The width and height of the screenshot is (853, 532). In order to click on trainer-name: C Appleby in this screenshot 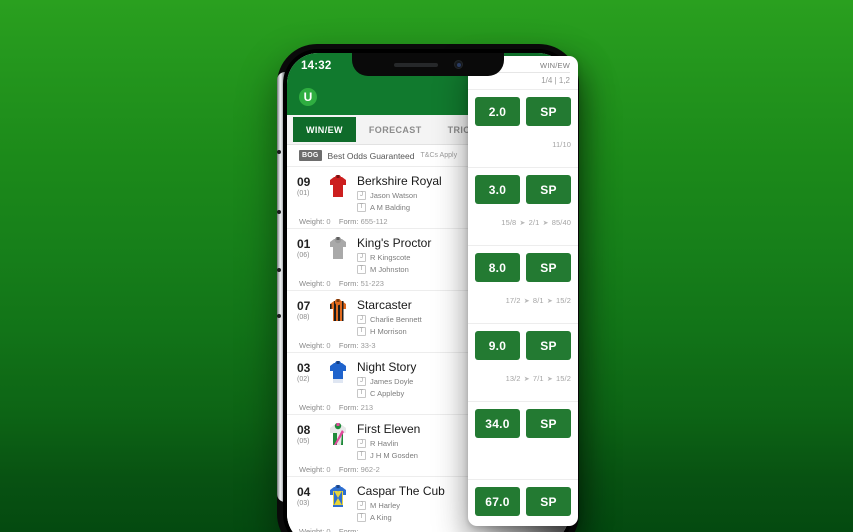, I will do `click(387, 393)`.